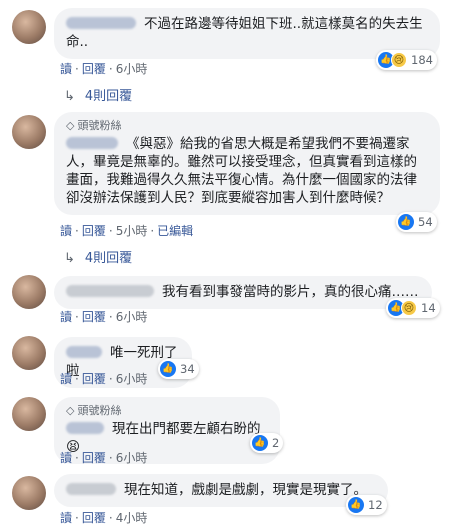 This screenshot has width=472, height=532. What do you see at coordinates (422, 60) in the screenshot?
I see `reaction-count: 184` at bounding box center [422, 60].